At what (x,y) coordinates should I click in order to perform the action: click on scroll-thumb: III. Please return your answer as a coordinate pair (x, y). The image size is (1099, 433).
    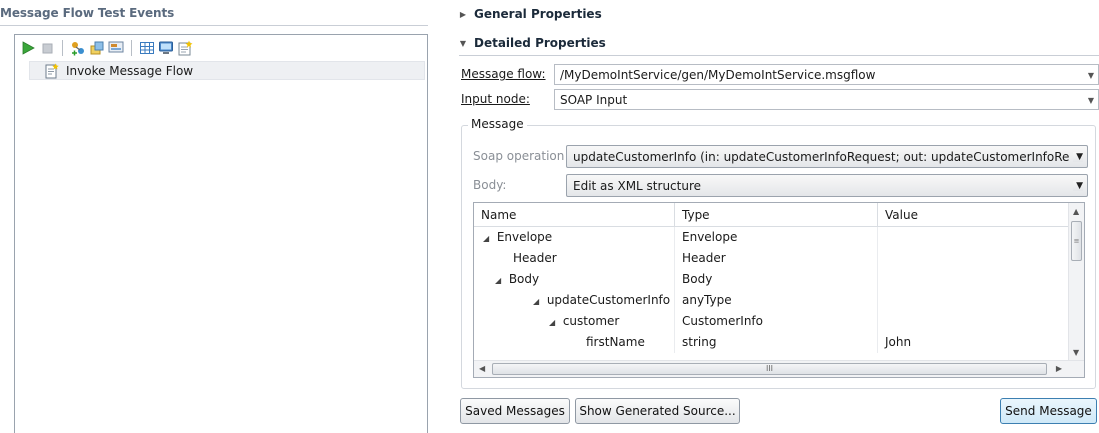
    Looking at the image, I should click on (769, 369).